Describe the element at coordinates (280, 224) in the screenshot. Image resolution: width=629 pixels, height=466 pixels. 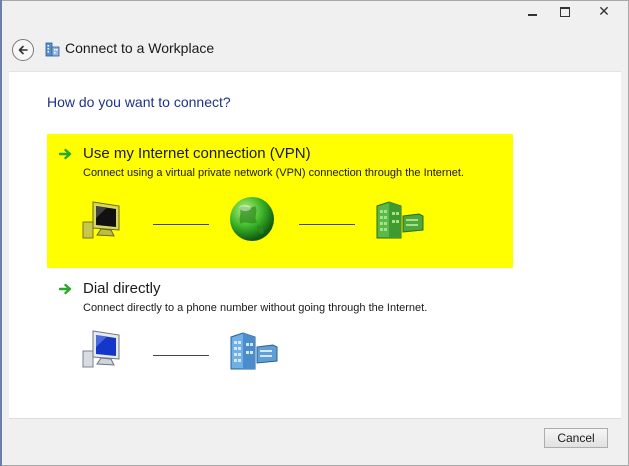
I see `vpn-diagram` at that location.